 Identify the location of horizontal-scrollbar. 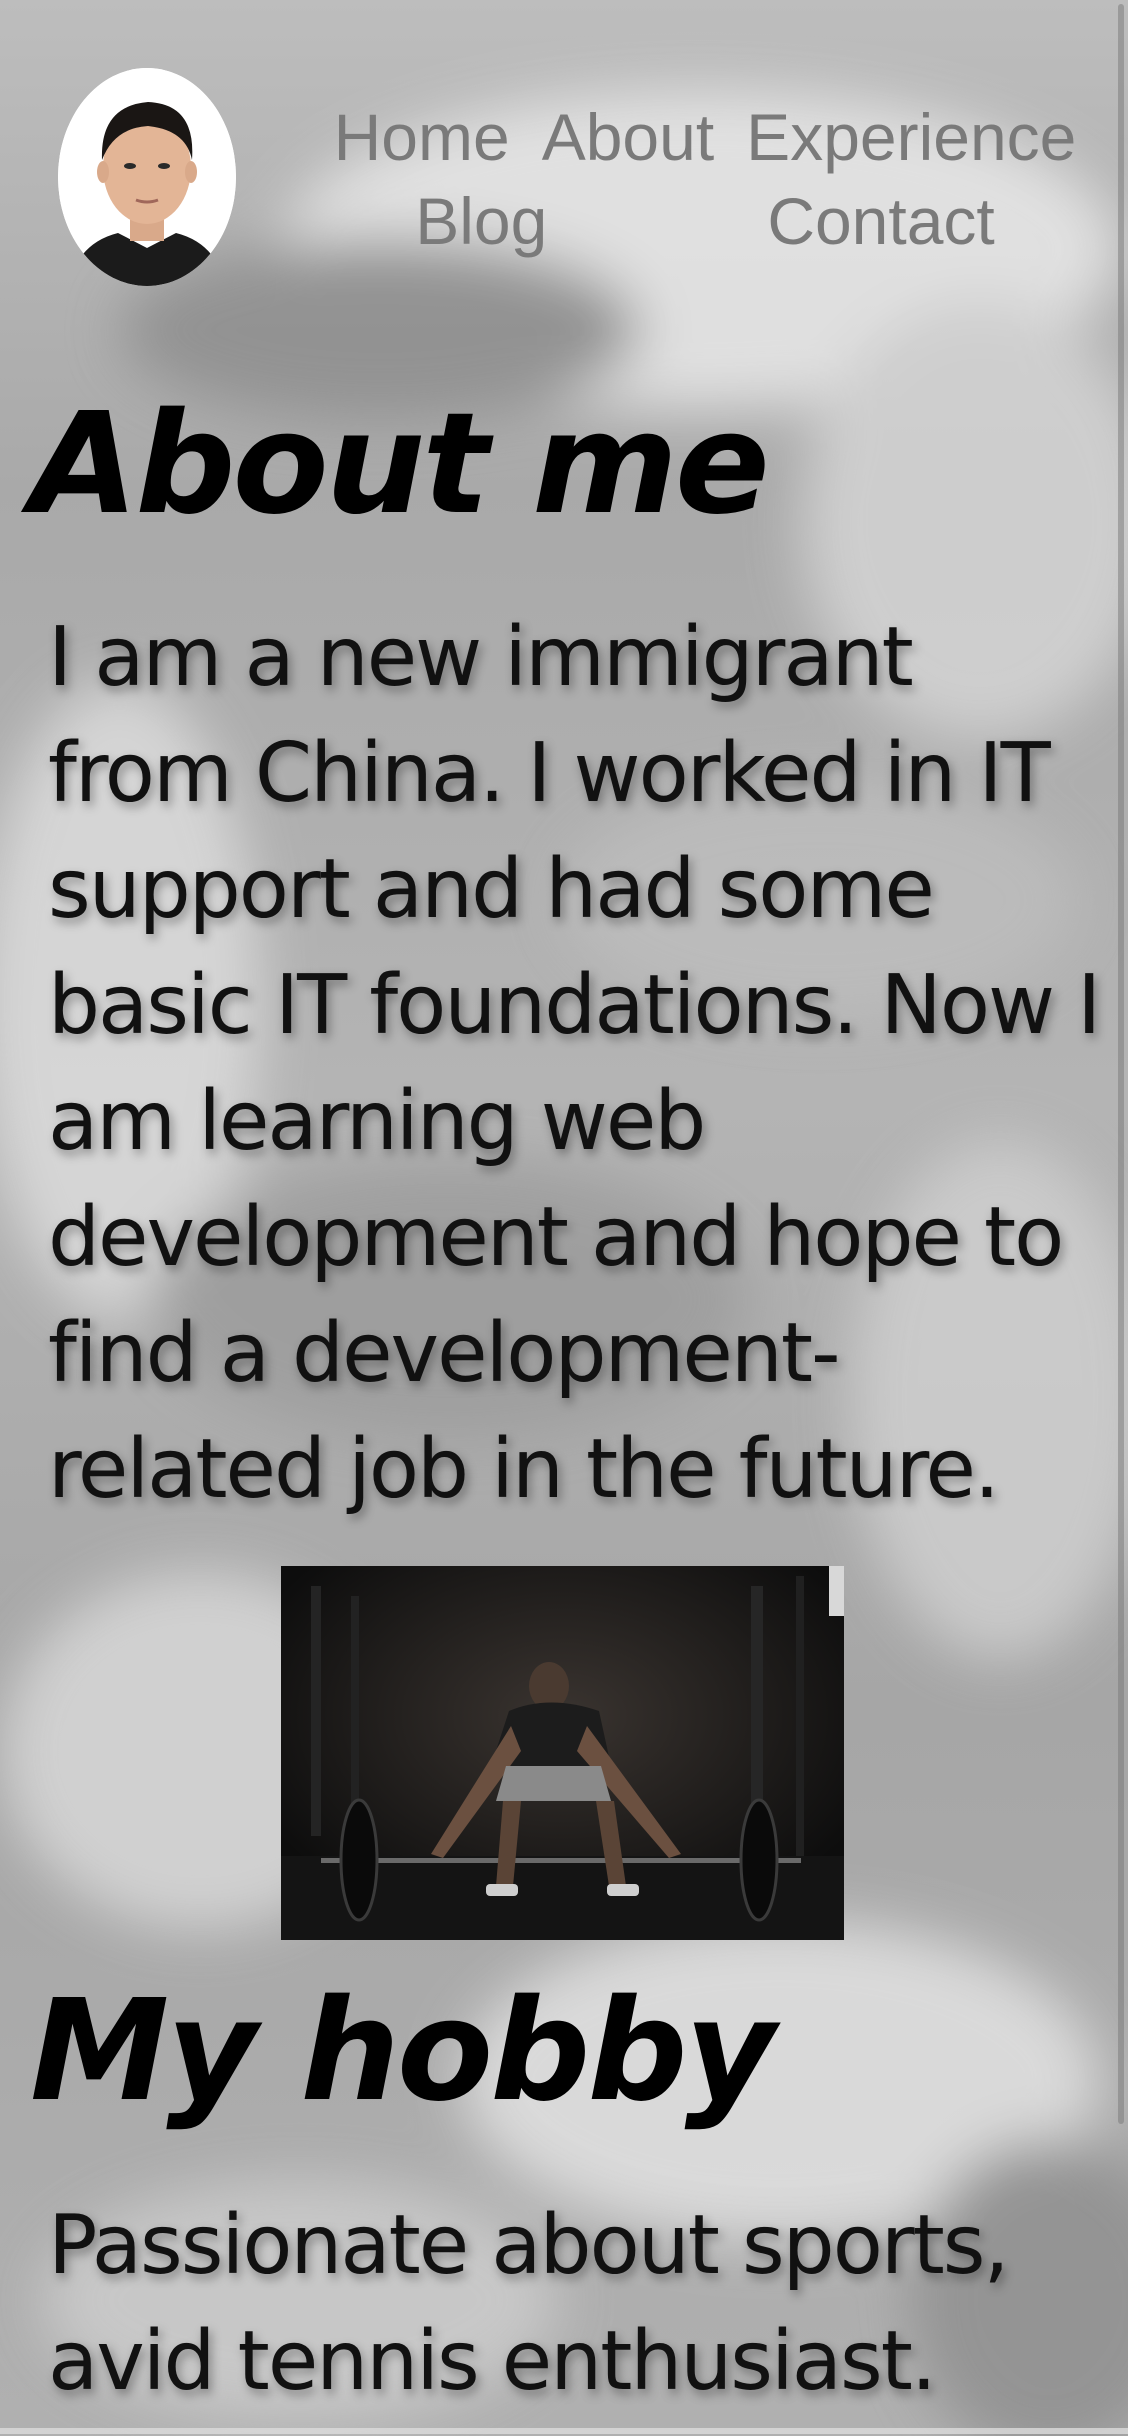
(564, 2431).